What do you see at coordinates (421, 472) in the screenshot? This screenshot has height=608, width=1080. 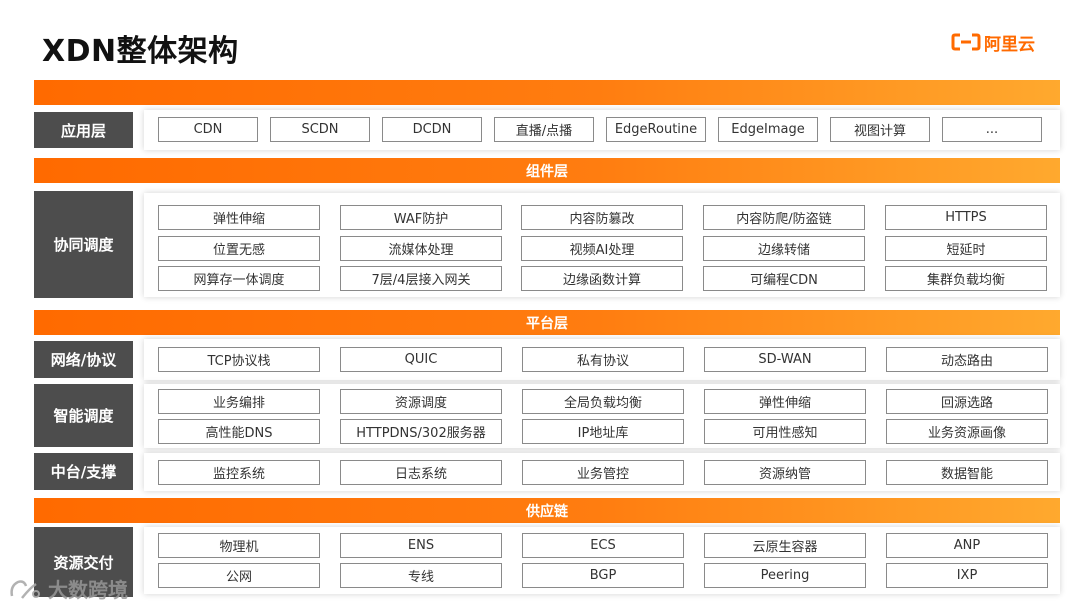 I see `middle-item: 日志系统` at bounding box center [421, 472].